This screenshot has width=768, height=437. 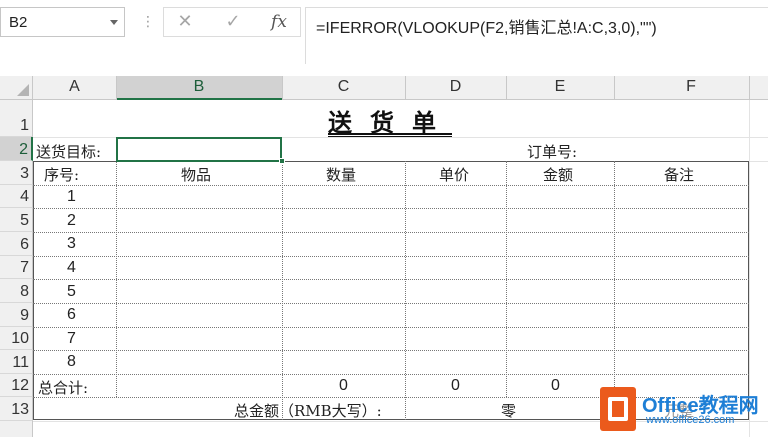 I want to click on row-header-3: 3, so click(x=16, y=173).